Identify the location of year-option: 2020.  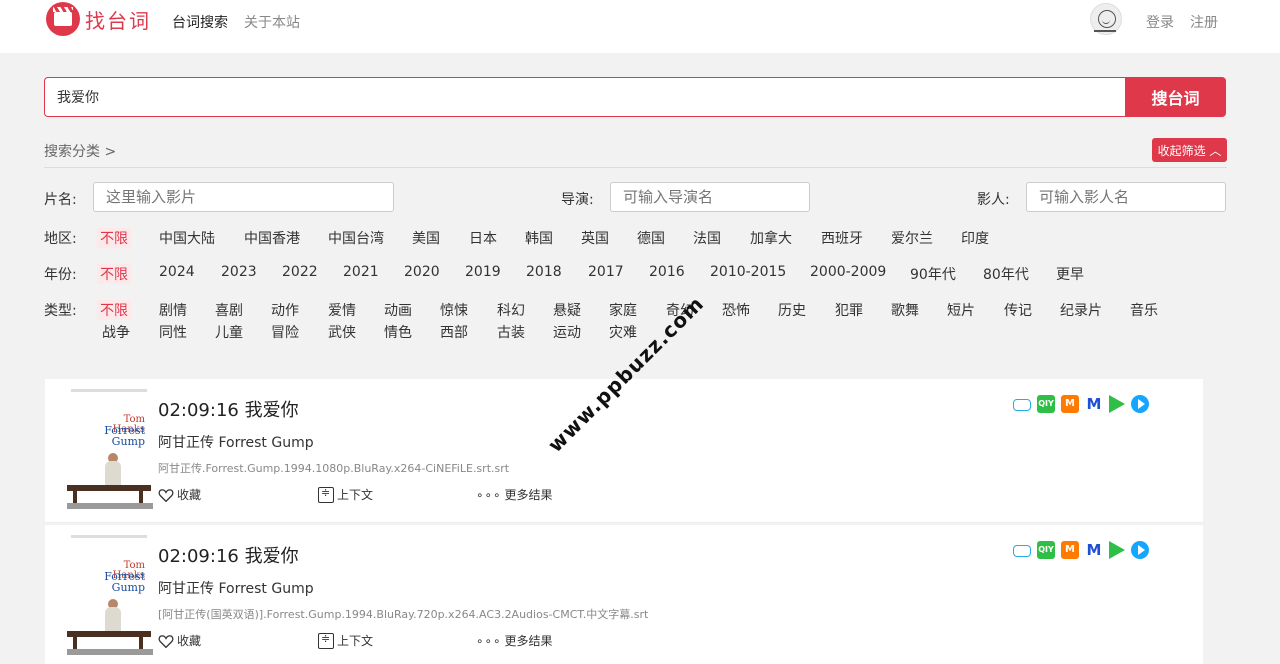
(422, 272).